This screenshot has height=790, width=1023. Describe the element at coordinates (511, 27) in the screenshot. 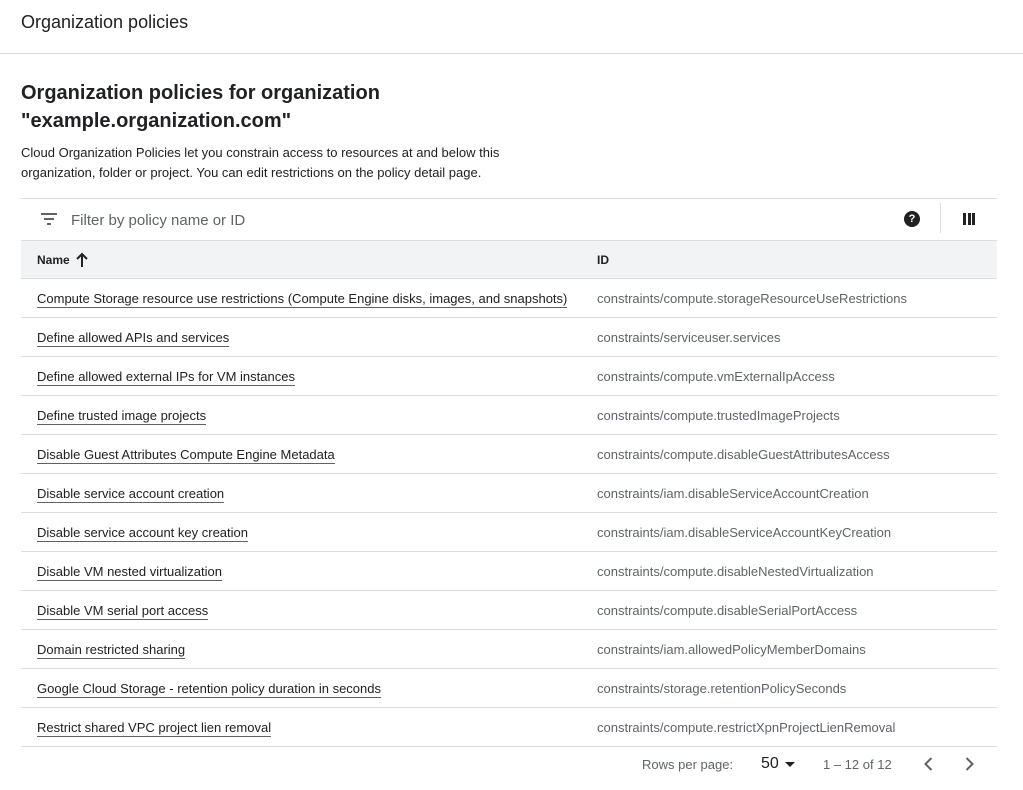

I see `top-bar: Organization policies` at that location.